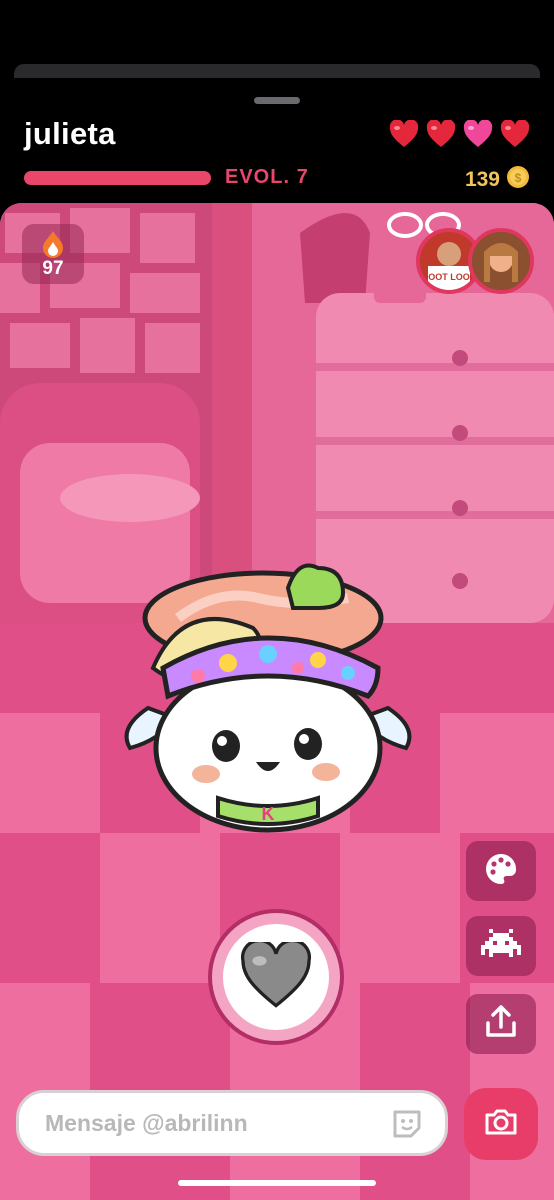 This screenshot has height=1200, width=554. What do you see at coordinates (277, 100) in the screenshot?
I see `sheet-grabber` at bounding box center [277, 100].